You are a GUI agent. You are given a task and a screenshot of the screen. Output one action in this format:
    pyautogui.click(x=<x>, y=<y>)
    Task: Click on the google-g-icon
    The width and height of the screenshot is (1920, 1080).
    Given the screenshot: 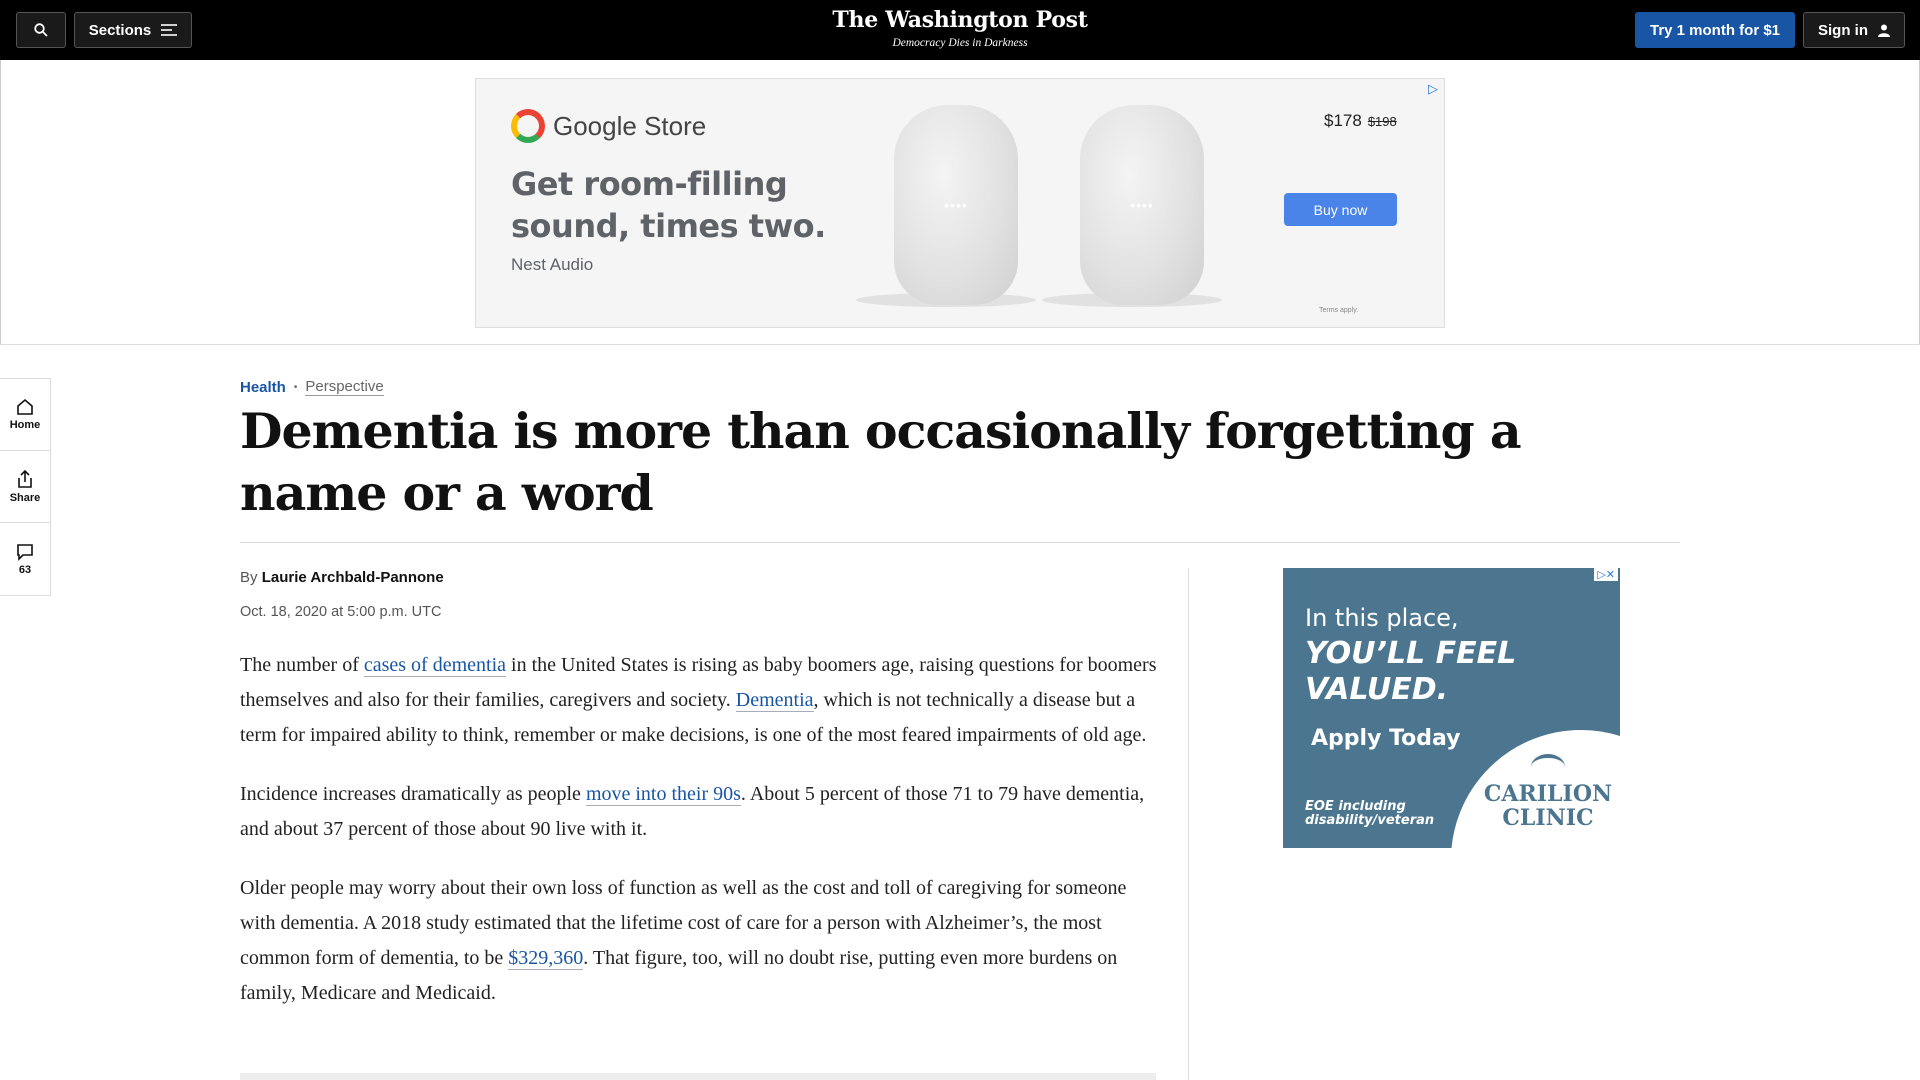 What is the action you would take?
    pyautogui.click(x=528, y=126)
    